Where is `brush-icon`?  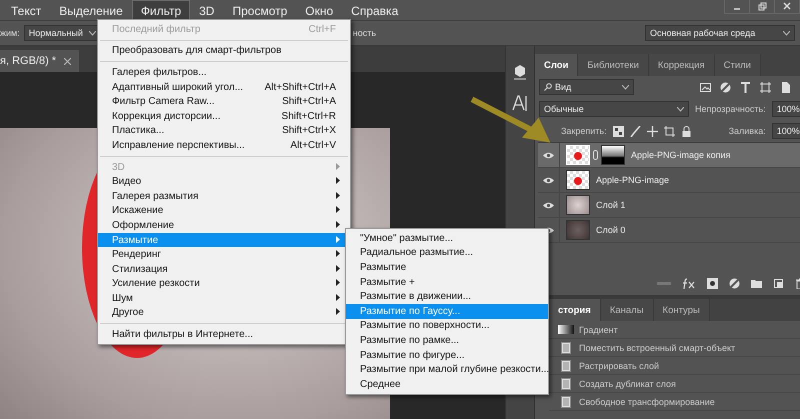 brush-icon is located at coordinates (635, 131).